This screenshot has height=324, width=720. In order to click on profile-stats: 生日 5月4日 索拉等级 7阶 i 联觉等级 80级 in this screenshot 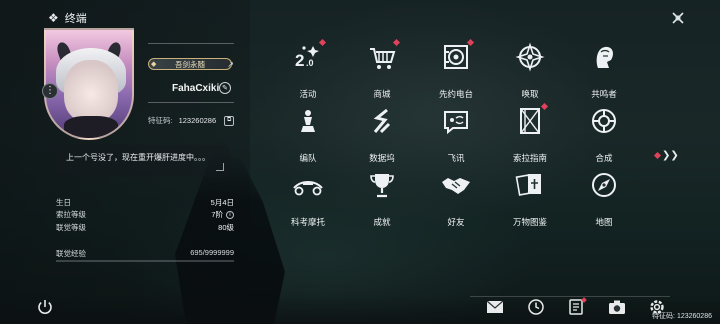, I will do `click(145, 215)`.